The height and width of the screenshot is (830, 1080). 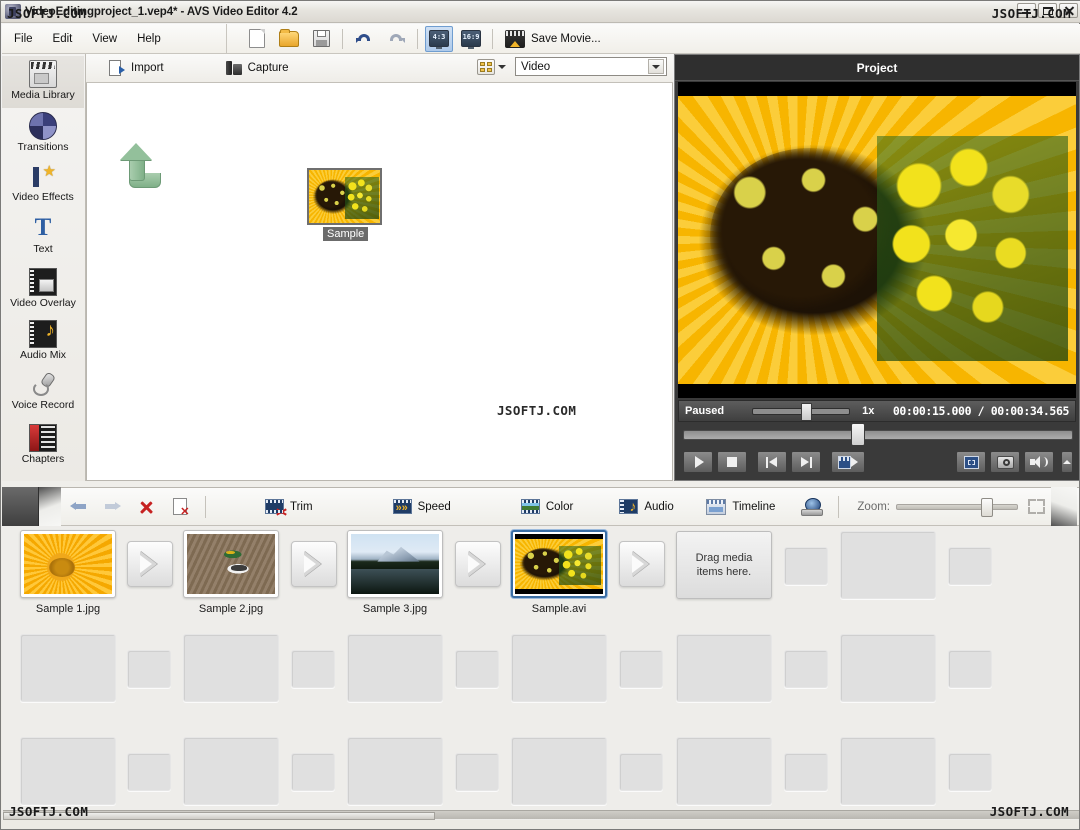 I want to click on open-project-button, so click(x=289, y=39).